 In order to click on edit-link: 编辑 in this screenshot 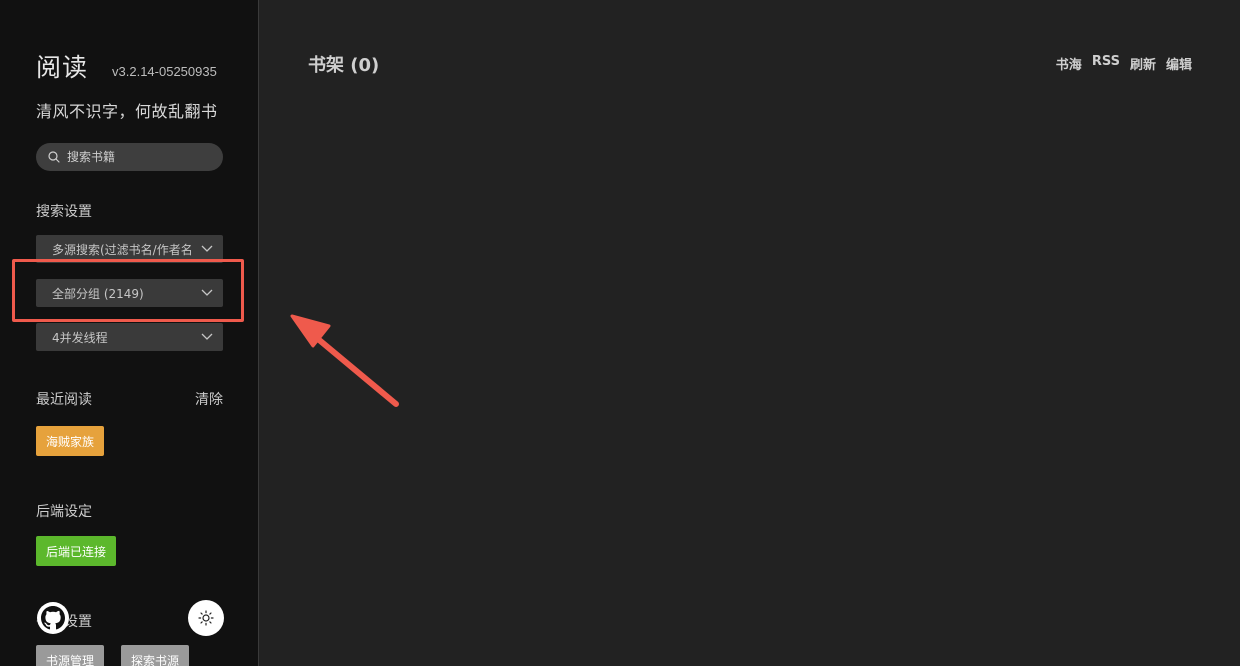, I will do `click(1179, 63)`.